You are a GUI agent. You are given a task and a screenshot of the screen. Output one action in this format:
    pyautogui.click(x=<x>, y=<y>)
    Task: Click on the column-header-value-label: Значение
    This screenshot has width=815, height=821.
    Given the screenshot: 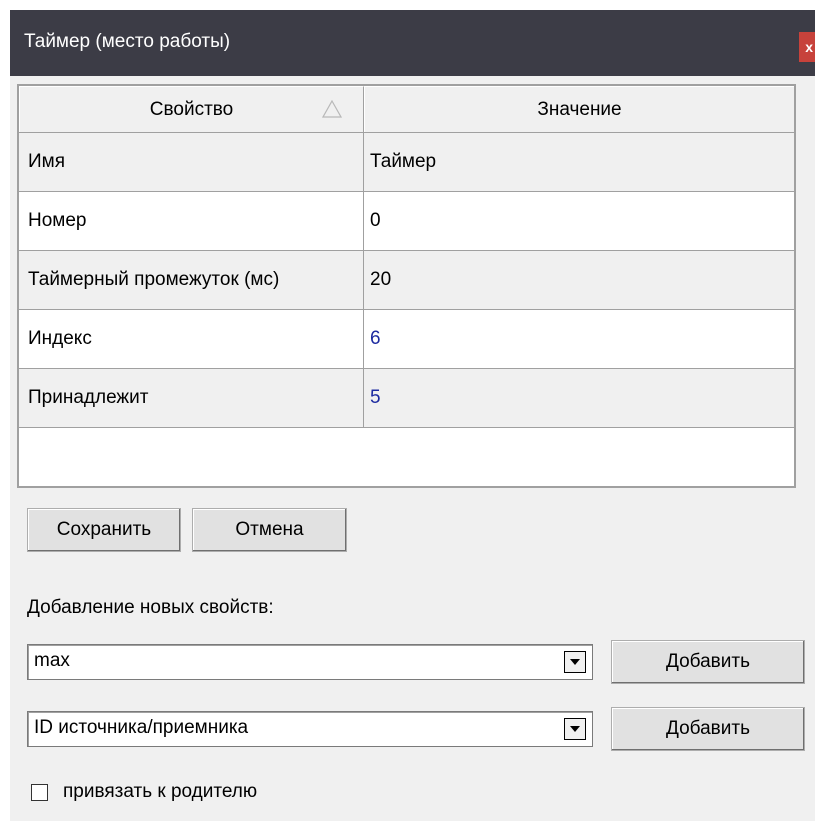 What is the action you would take?
    pyautogui.click(x=579, y=109)
    